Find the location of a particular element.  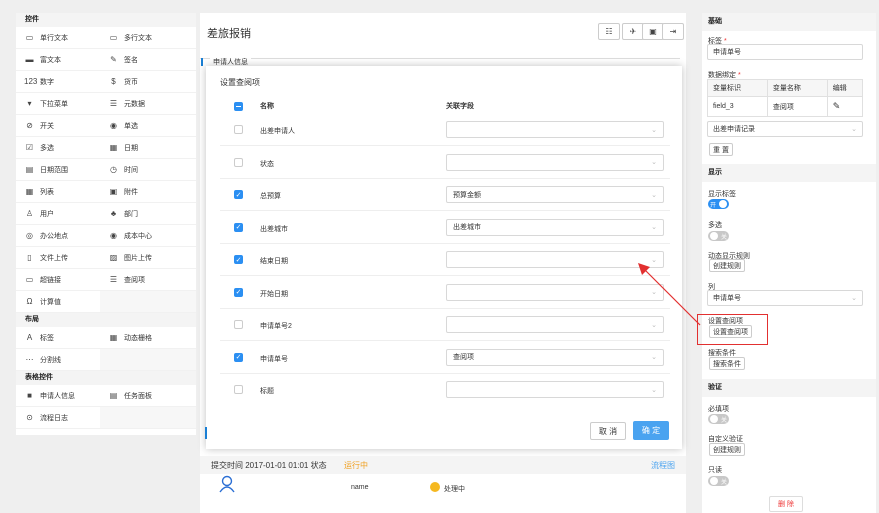

save-button: ▣ is located at coordinates (653, 31).